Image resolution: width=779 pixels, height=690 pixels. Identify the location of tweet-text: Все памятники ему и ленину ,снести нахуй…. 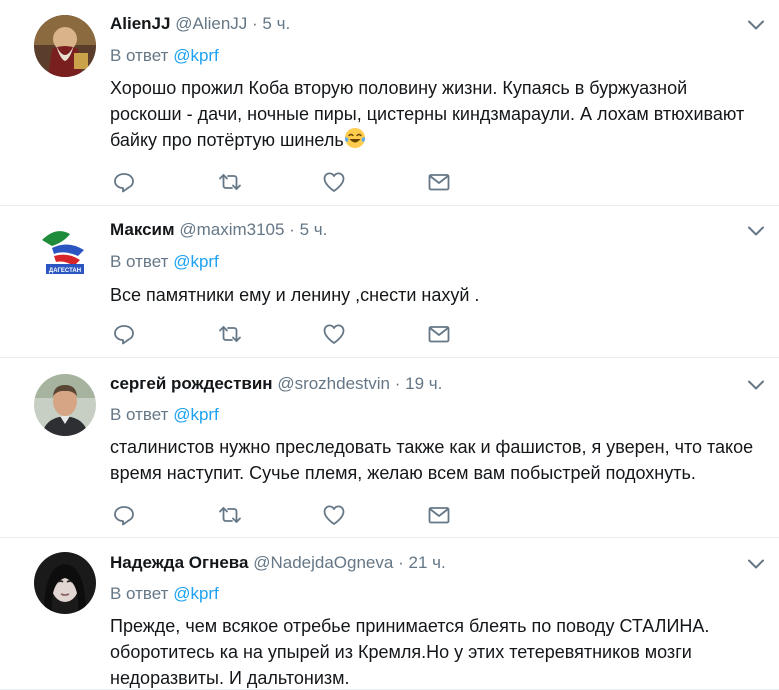
(295, 295).